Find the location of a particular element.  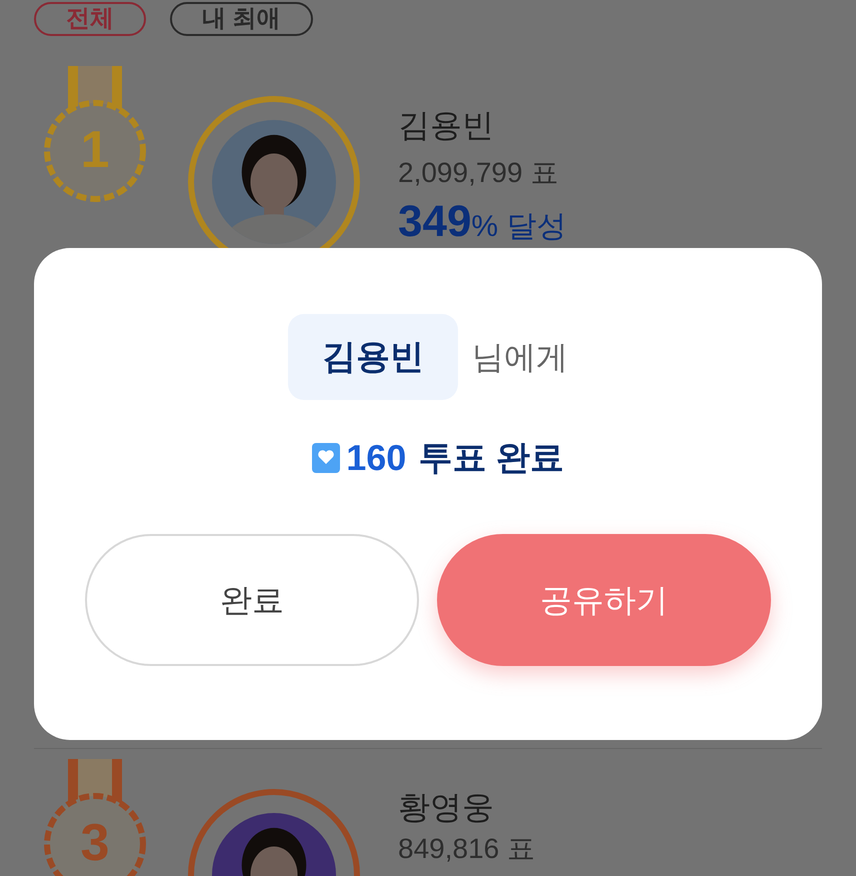

share-button: 공유하기 is located at coordinates (604, 600).